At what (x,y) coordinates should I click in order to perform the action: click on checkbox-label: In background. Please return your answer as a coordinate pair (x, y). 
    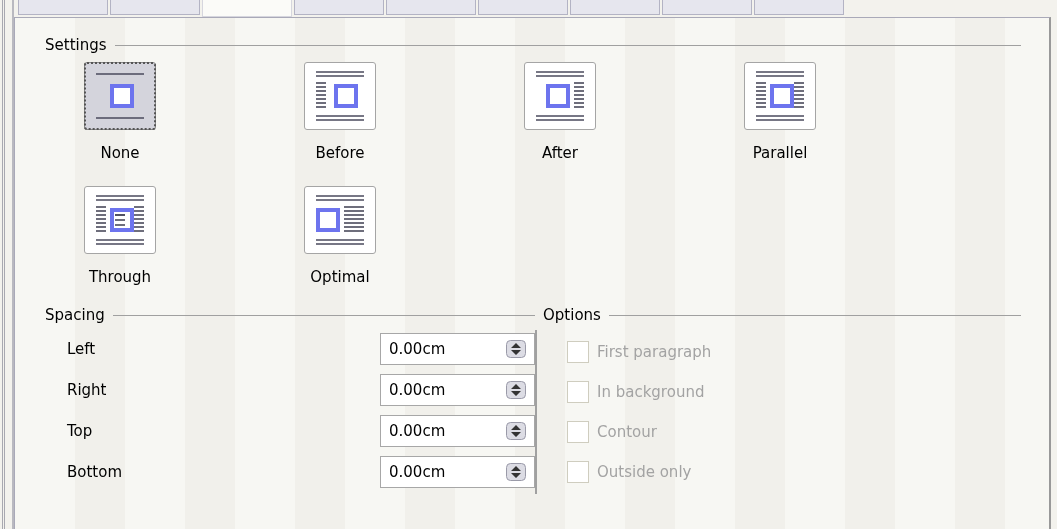
    Looking at the image, I should click on (651, 392).